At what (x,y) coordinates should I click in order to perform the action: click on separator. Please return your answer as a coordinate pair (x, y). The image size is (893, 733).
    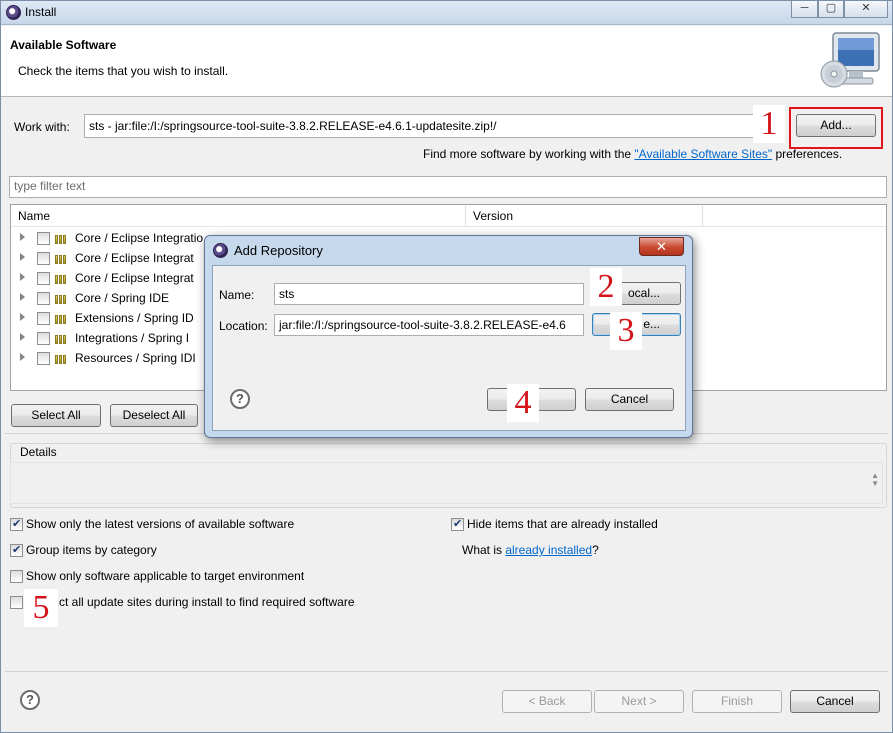
    Looking at the image, I should click on (446, 671).